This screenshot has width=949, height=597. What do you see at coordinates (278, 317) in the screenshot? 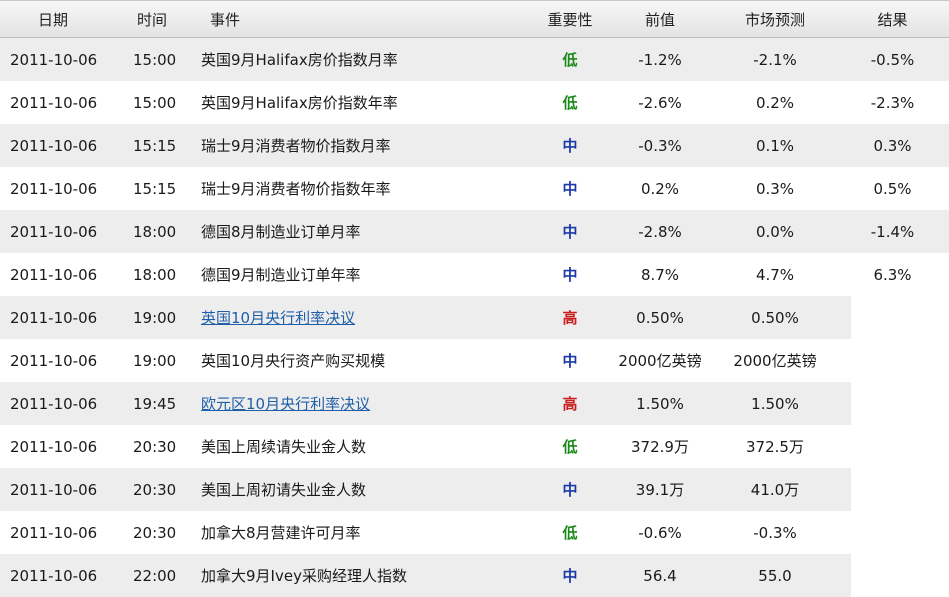
I see `event-link: 英国10月央行利率决议` at bounding box center [278, 317].